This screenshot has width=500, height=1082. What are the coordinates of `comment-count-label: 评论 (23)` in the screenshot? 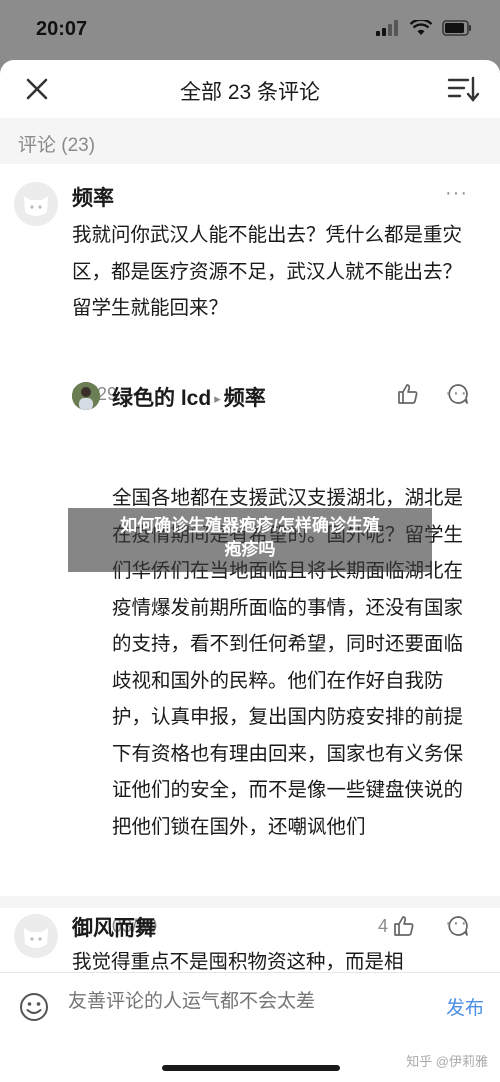 It's located at (57, 145).